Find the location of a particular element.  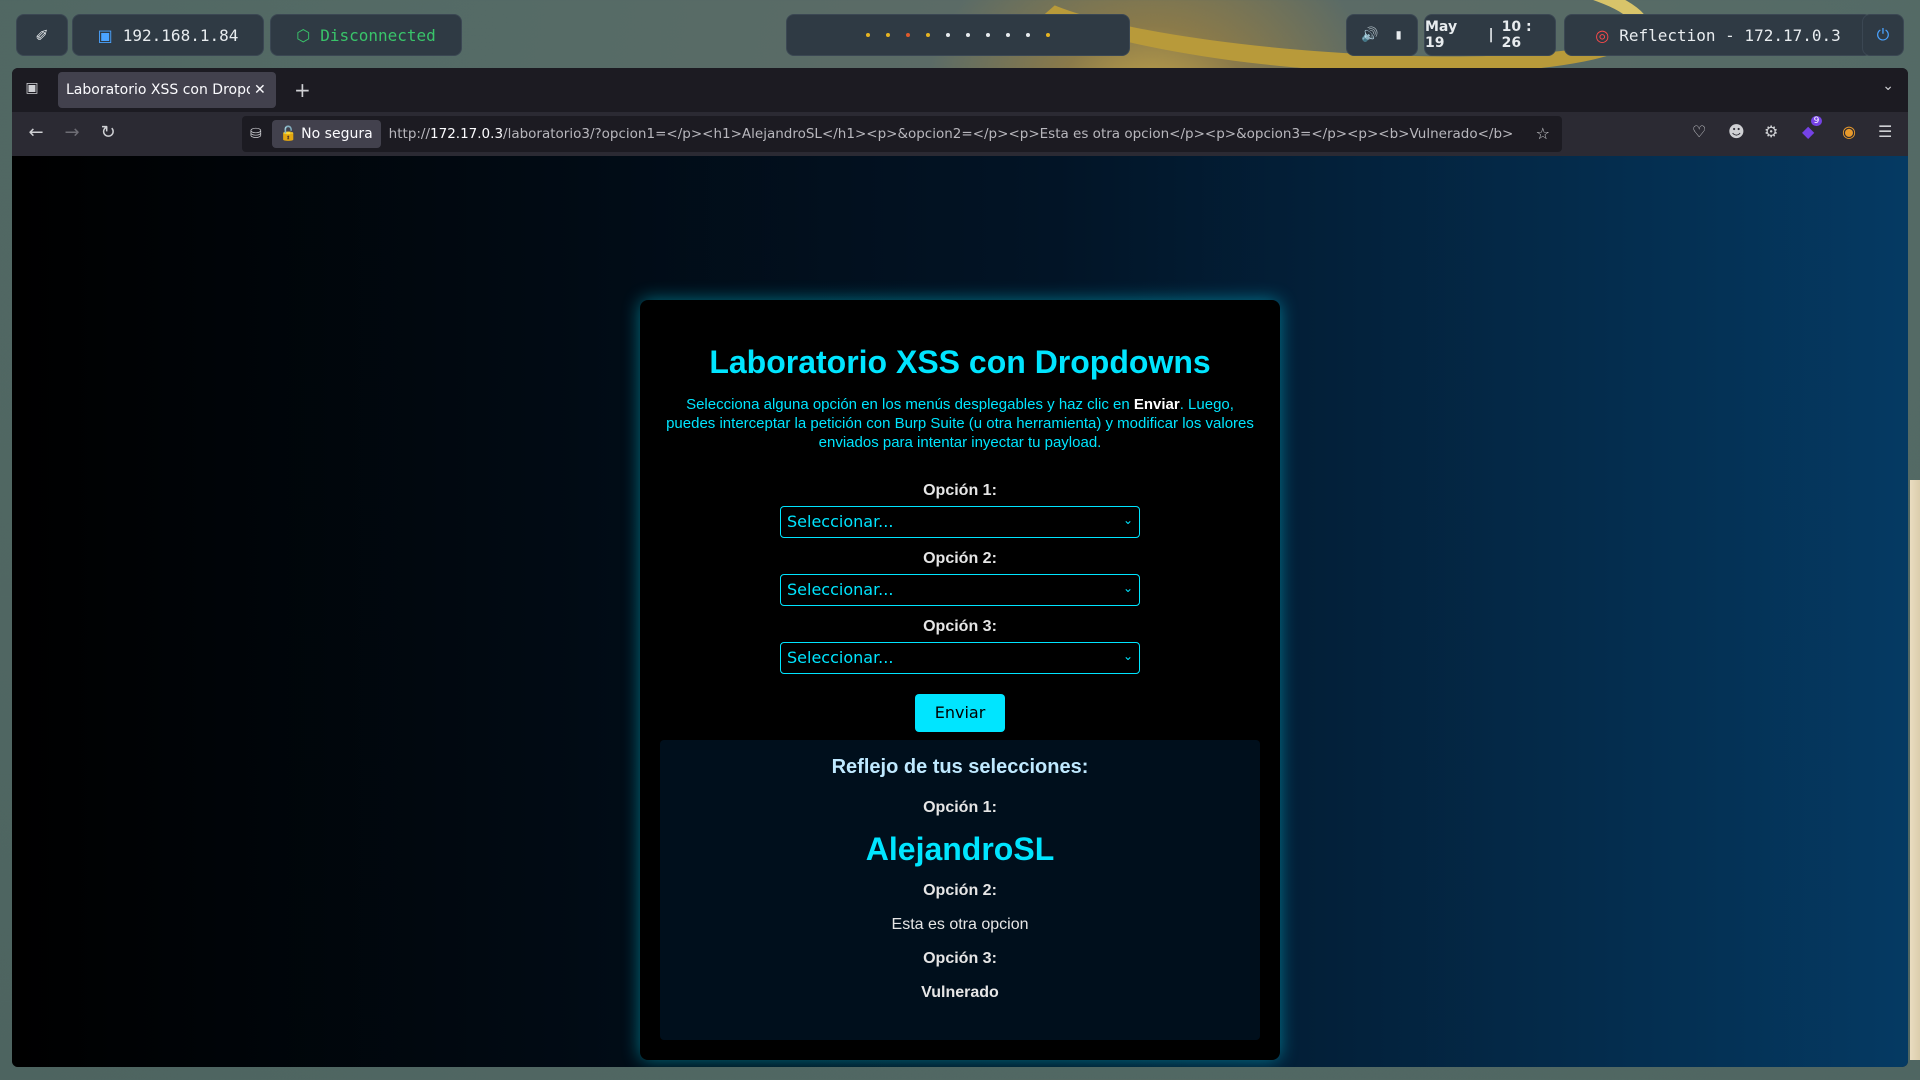

url-host: 172.17.0.3 is located at coordinates (467, 134).